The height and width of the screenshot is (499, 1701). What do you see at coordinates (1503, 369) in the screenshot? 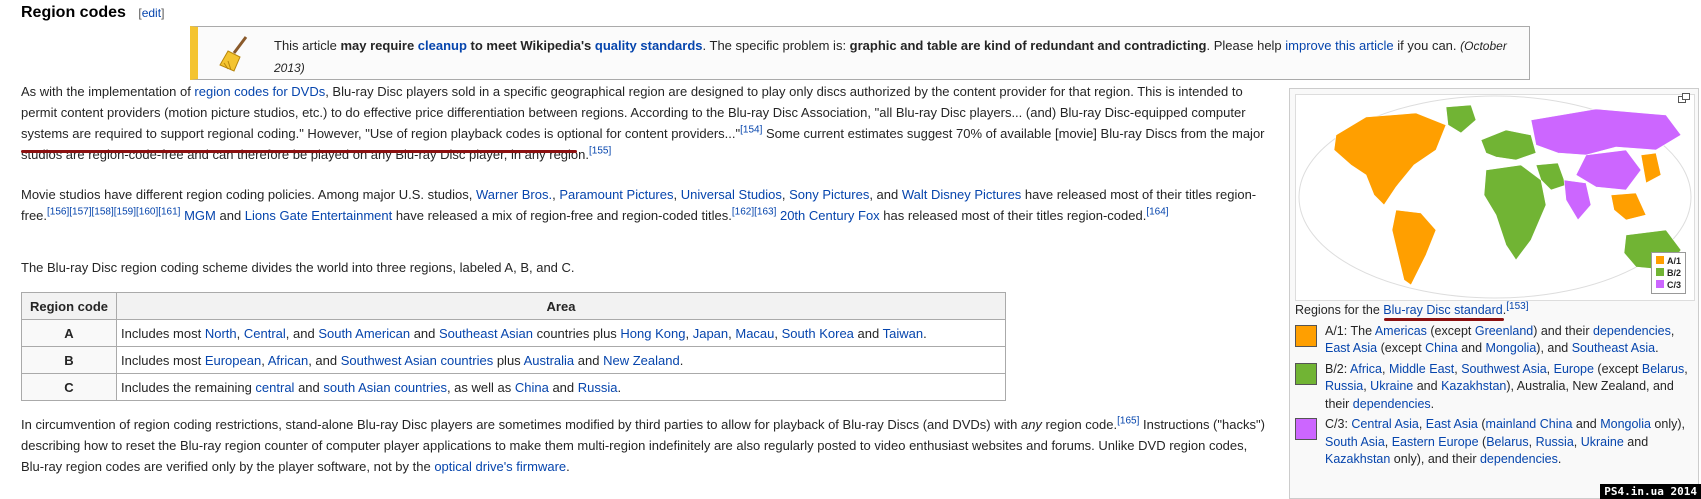
I see `link-southwest-asia: Southwest Asia` at bounding box center [1503, 369].